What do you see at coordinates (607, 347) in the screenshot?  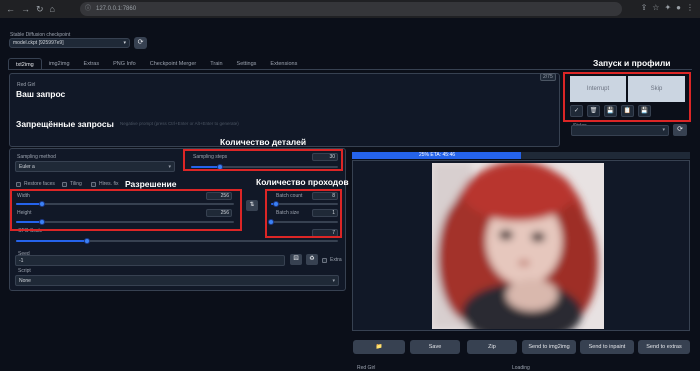 I see `send-to-inpaint-button: Send to inpaint` at bounding box center [607, 347].